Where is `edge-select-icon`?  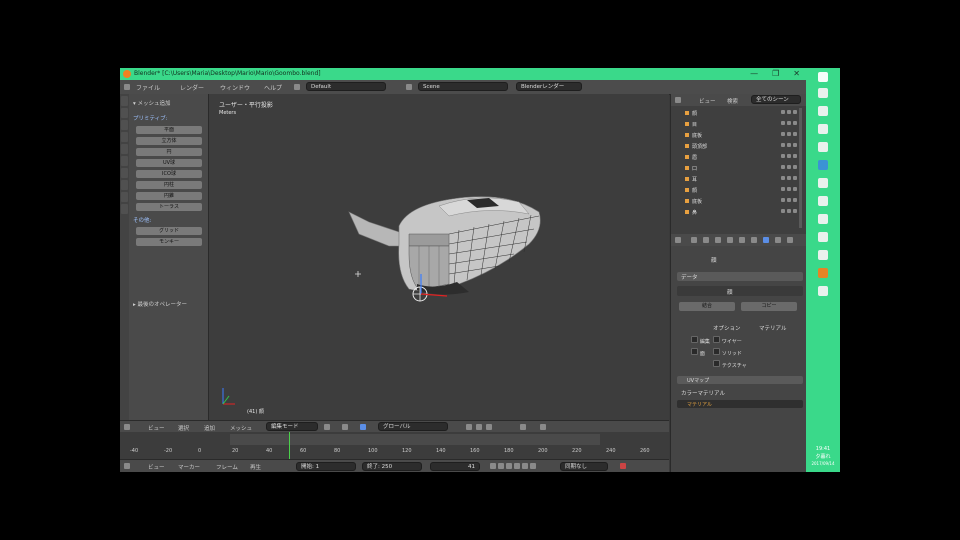
edge-select-icon is located at coordinates (479, 427).